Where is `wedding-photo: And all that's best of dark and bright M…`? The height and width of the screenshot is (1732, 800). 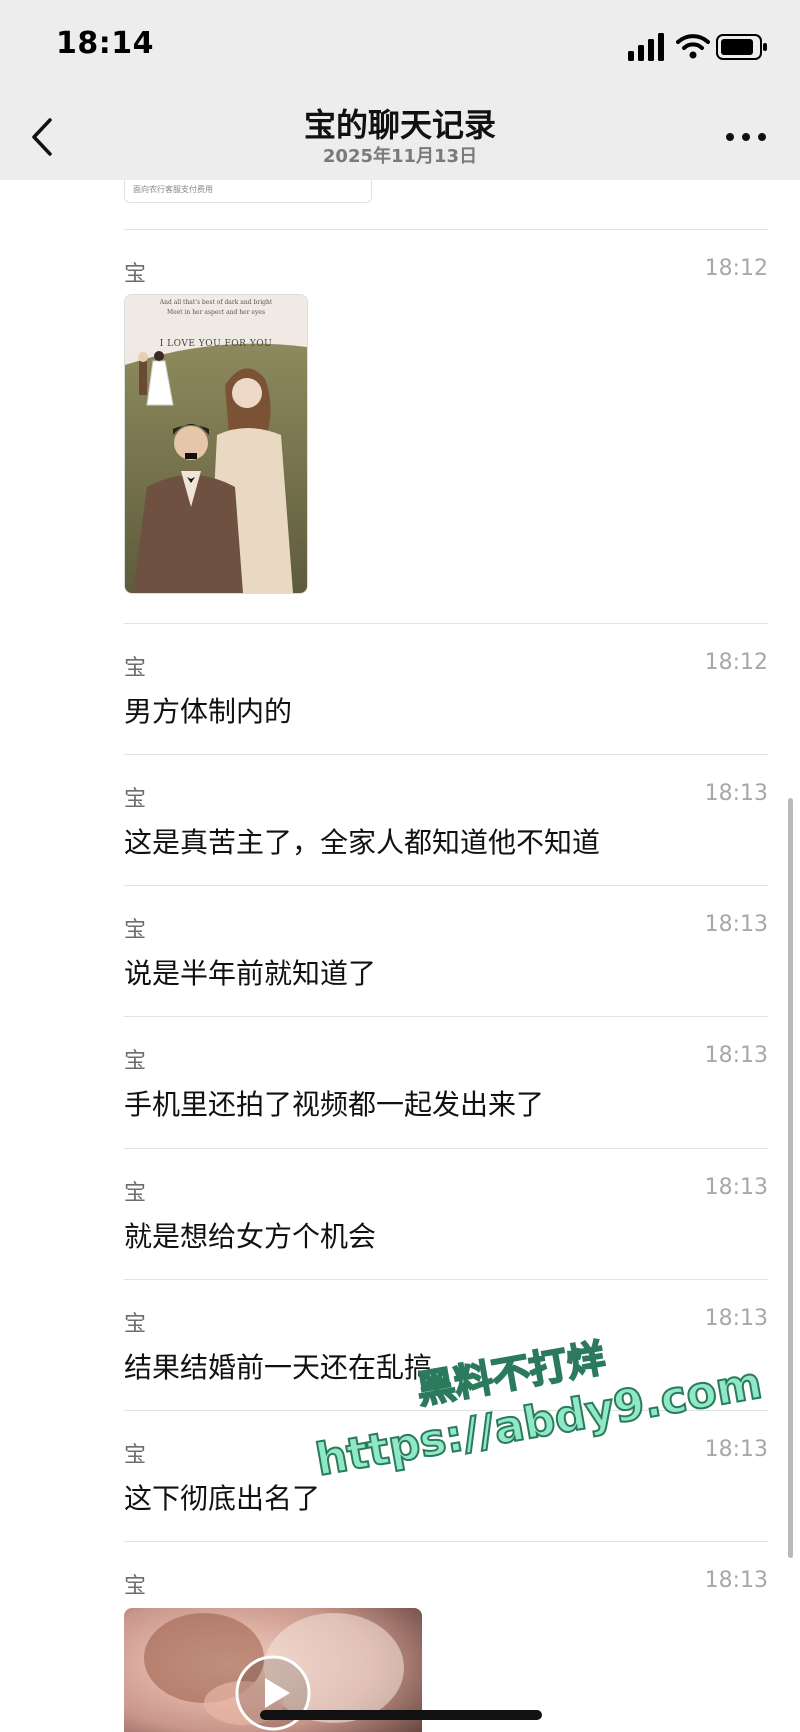
wedding-photo: And all that's best of dark and bright M… is located at coordinates (216, 444).